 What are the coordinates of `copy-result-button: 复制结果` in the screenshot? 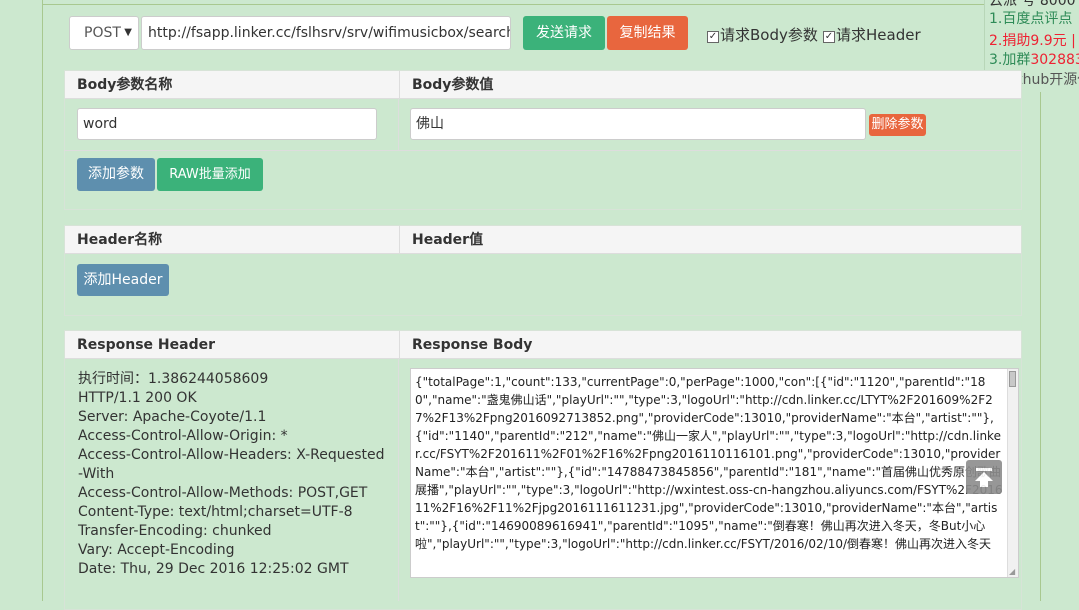 It's located at (647, 33).